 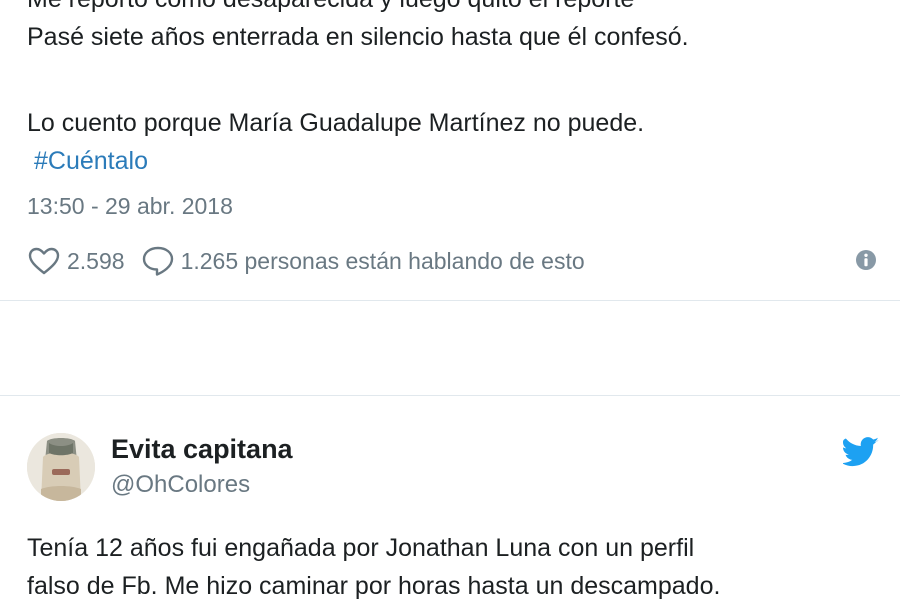 I want to click on author-handle: @OhColores, so click(x=180, y=485).